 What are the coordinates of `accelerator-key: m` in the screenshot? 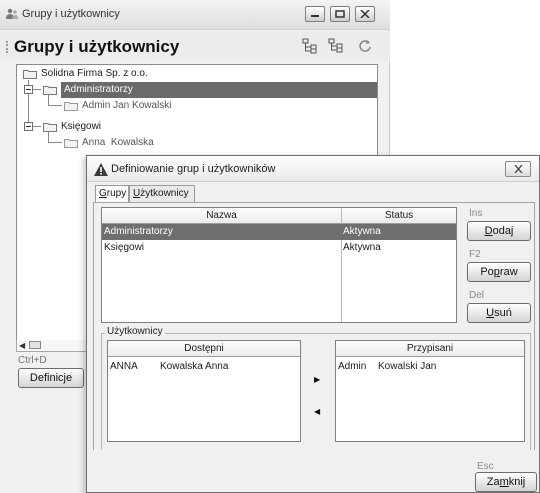 It's located at (504, 482).